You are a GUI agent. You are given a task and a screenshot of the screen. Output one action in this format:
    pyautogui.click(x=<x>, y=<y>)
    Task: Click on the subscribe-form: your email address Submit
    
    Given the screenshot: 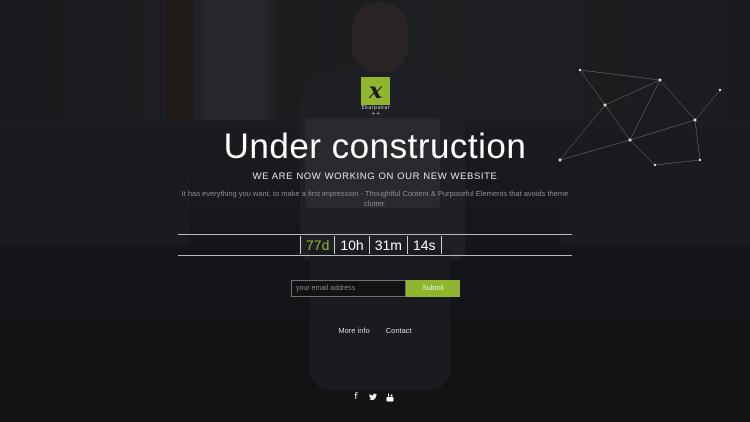 What is the action you would take?
    pyautogui.click(x=375, y=288)
    